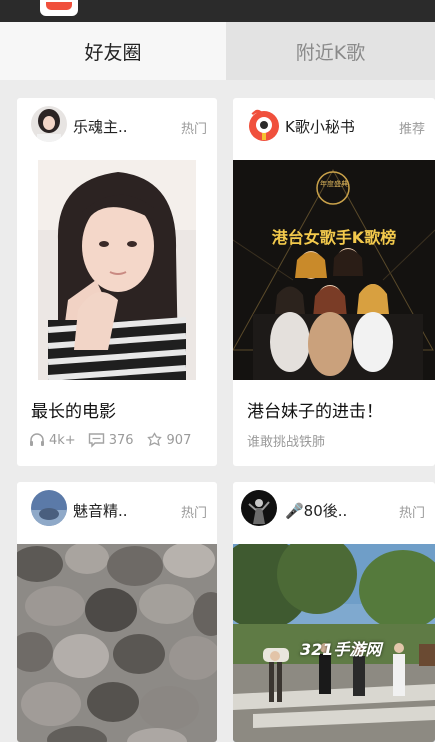 The height and width of the screenshot is (742, 435). Describe the element at coordinates (320, 126) in the screenshot. I see `author-name: K歌小秘书` at that location.